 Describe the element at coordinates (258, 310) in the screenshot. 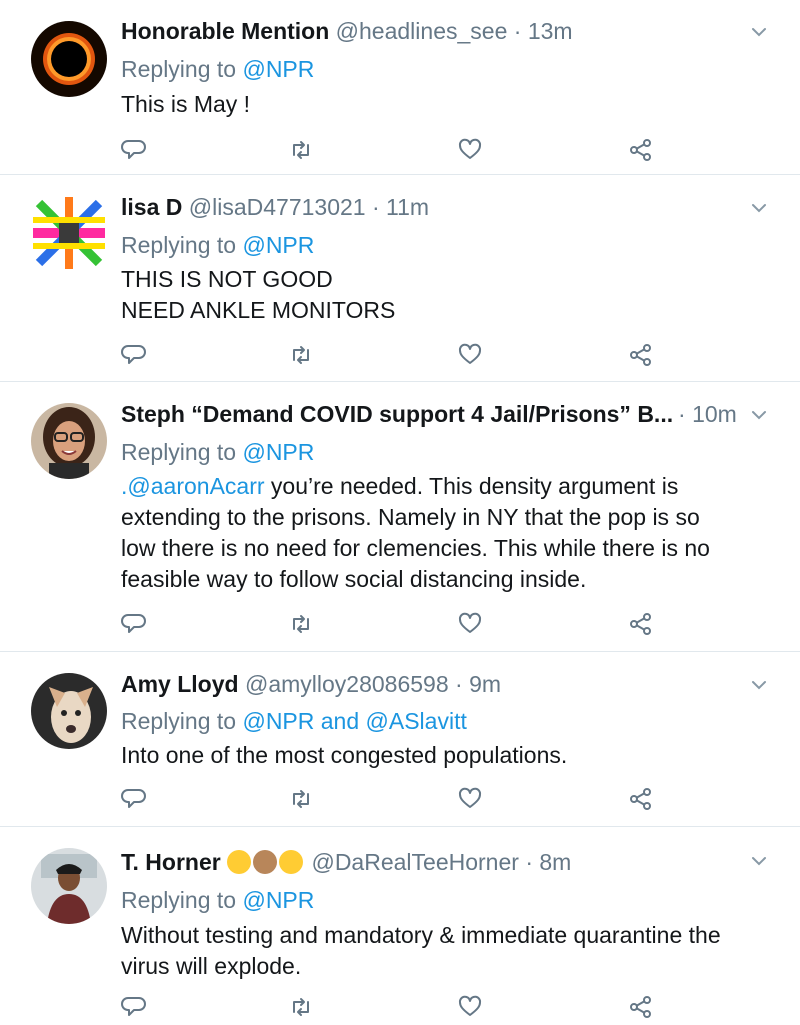

I see `tweet-text-line: NEED ANKLE MONITORS` at that location.